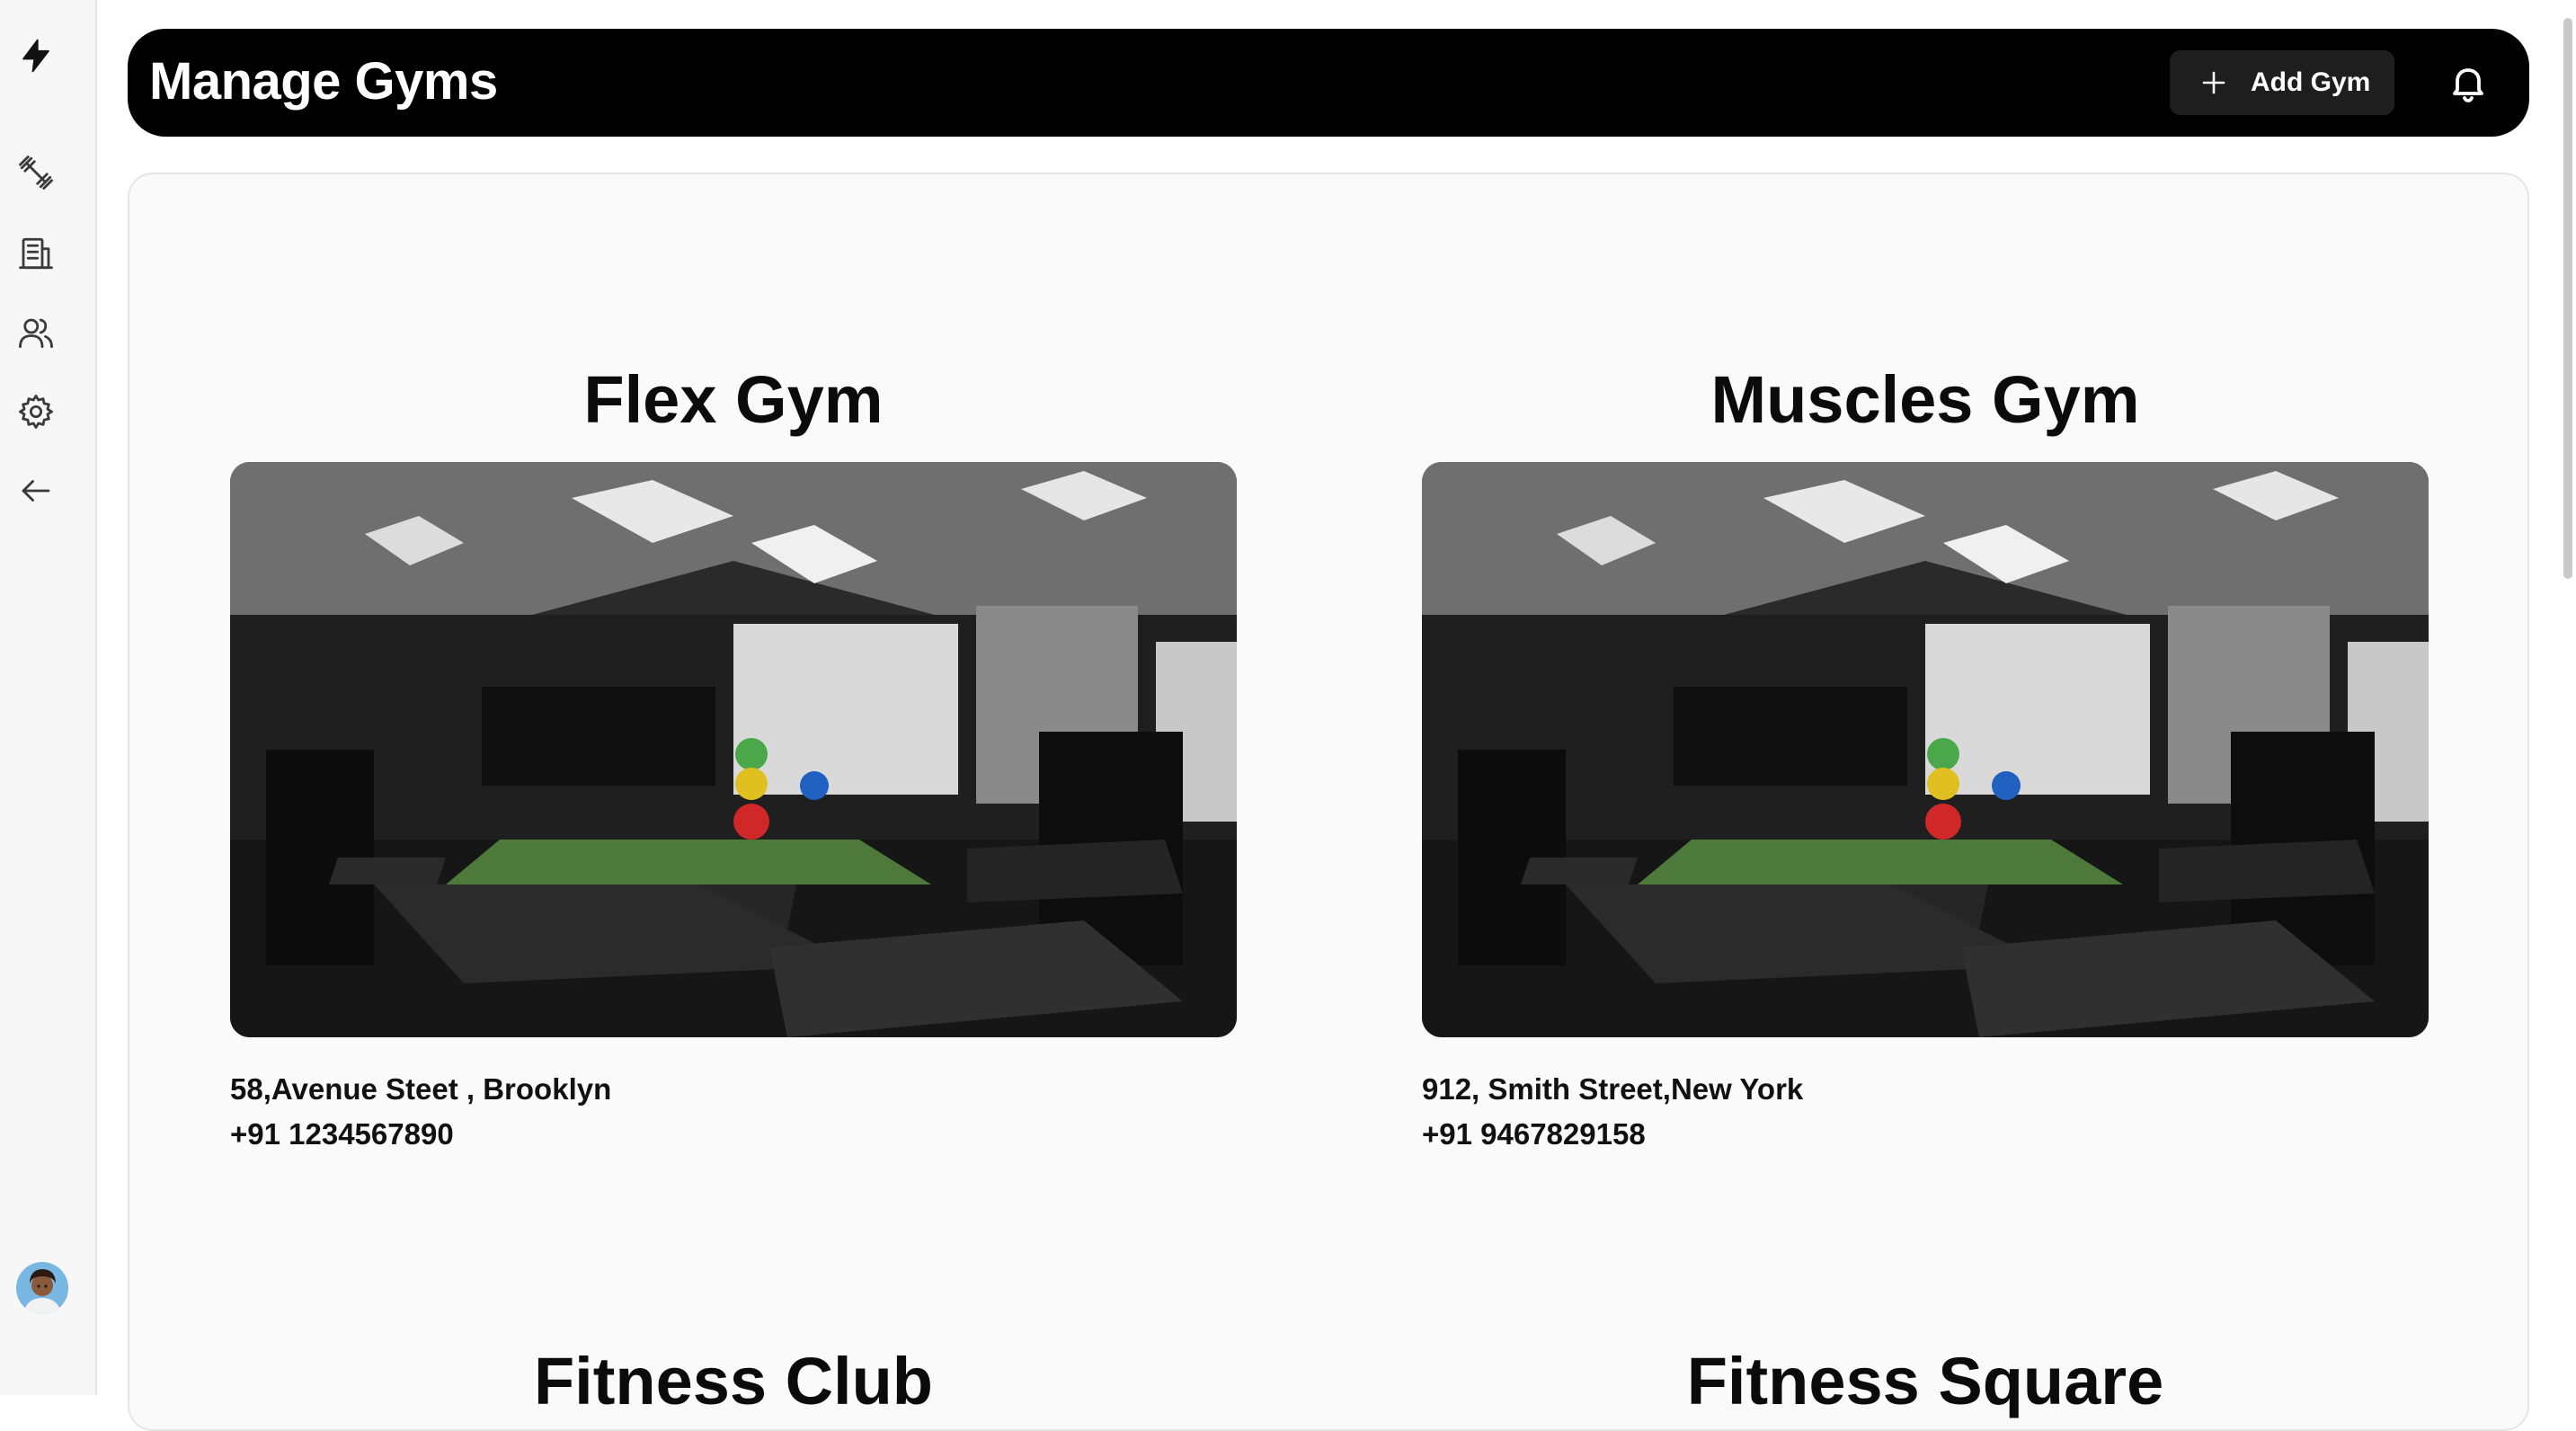 The width and height of the screenshot is (2576, 1431). Describe the element at coordinates (1925, 399) in the screenshot. I see `gym-name: Muscles Gym` at that location.